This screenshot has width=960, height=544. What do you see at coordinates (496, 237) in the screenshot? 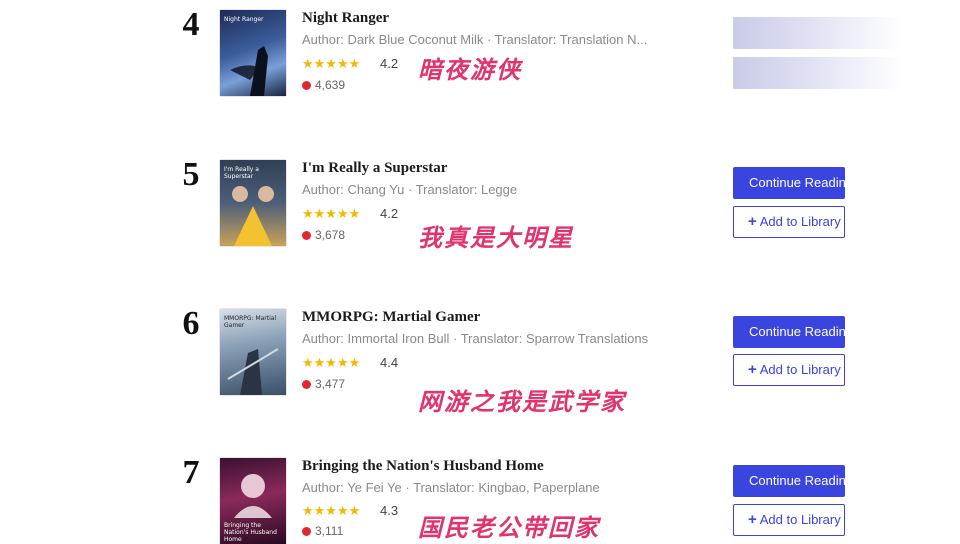
I see `chinese-title-caption: 我真是大明星` at bounding box center [496, 237].